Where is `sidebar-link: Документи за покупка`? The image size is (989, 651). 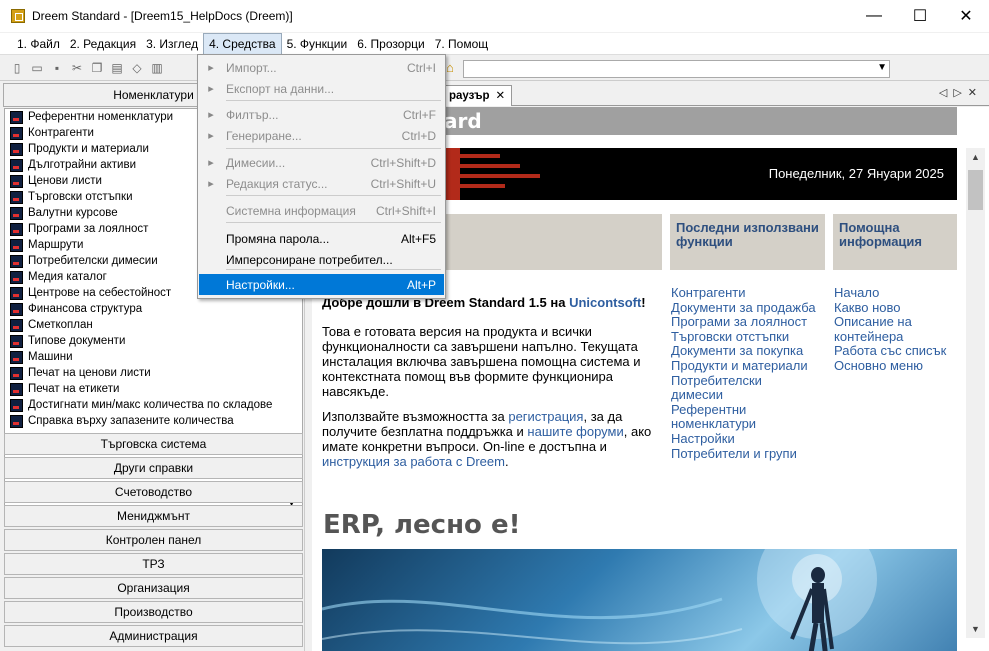 sidebar-link: Документи за покупка is located at coordinates (743, 351).